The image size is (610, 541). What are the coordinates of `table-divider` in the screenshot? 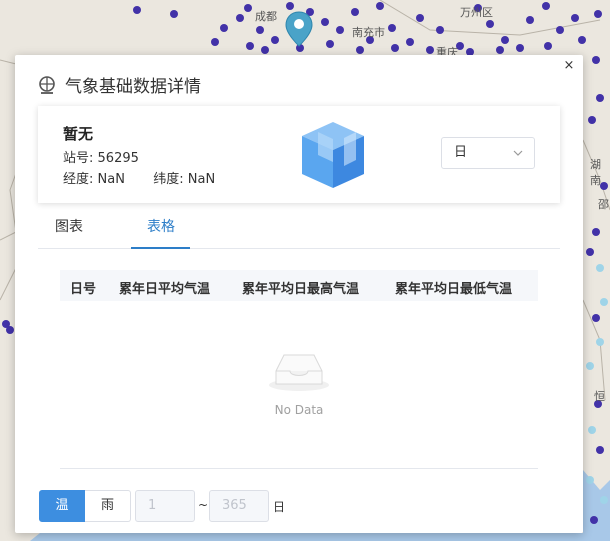 It's located at (299, 468).